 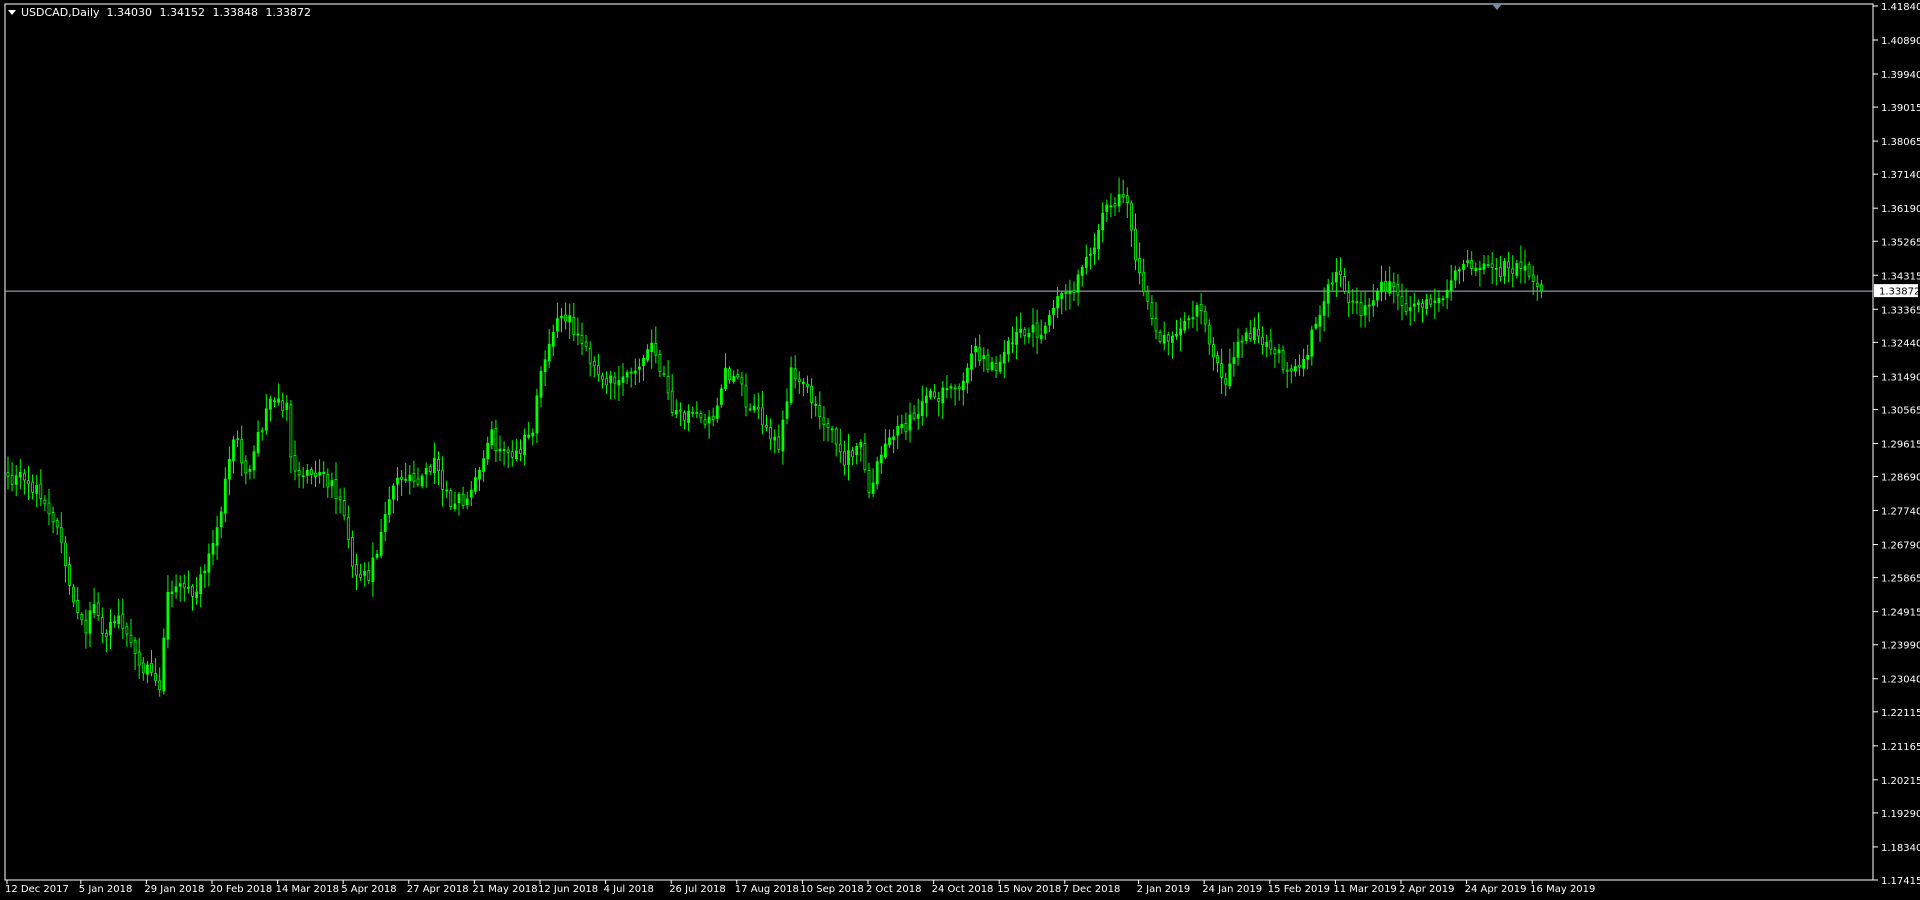 What do you see at coordinates (1900, 108) in the screenshot?
I see `y-tick-label: 1.39015` at bounding box center [1900, 108].